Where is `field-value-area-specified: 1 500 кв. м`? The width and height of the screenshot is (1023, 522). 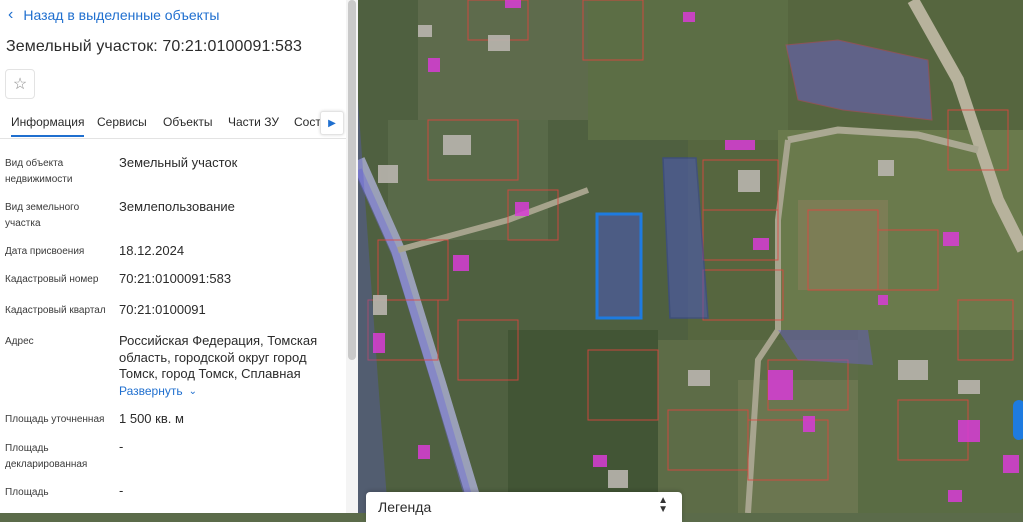
field-value-area-specified: 1 500 кв. м is located at coordinates (151, 418).